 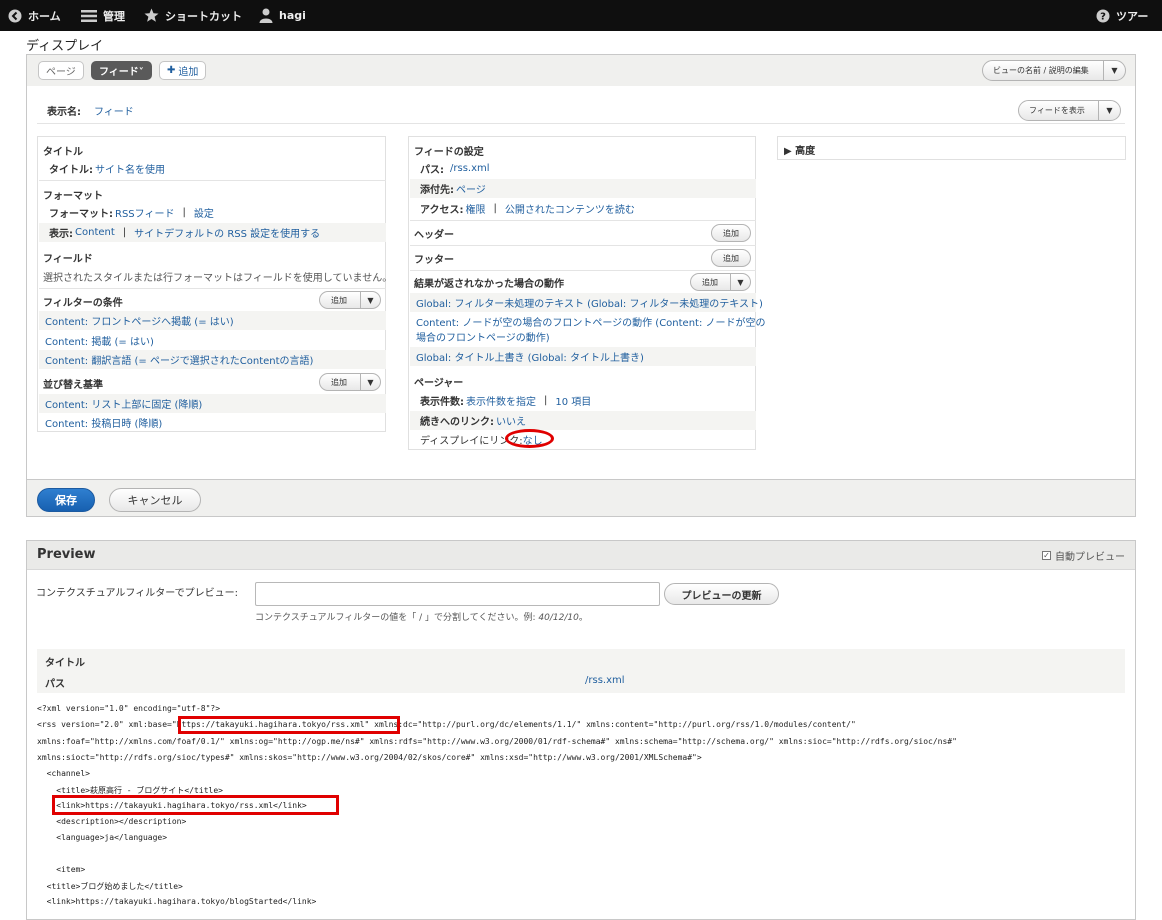 What do you see at coordinates (123, 403) in the screenshot?
I see `sort-item-link: Content: リスト上部に固定 (降順)` at bounding box center [123, 403].